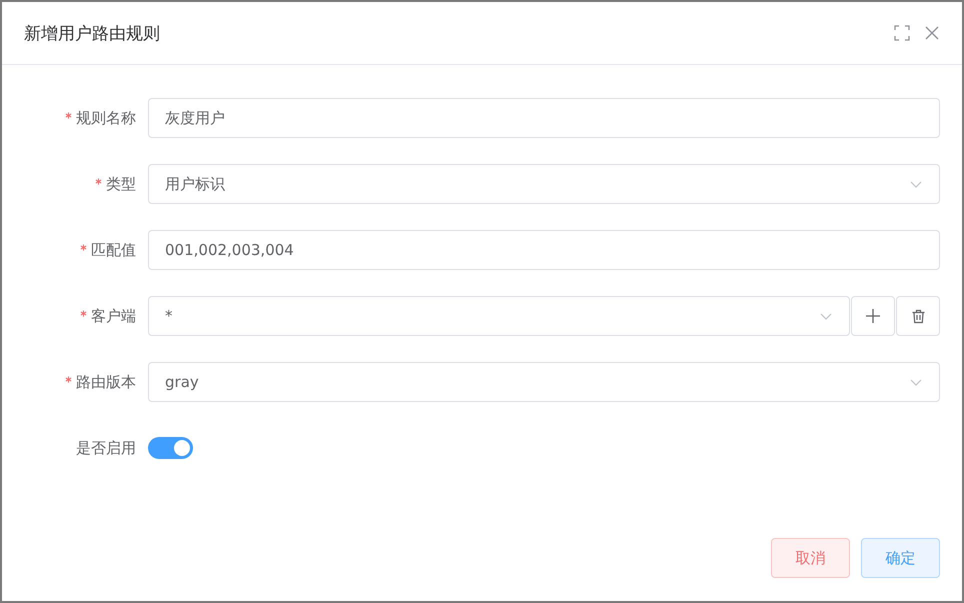 The width and height of the screenshot is (964, 603). I want to click on text-field: 灰度用户, so click(544, 118).